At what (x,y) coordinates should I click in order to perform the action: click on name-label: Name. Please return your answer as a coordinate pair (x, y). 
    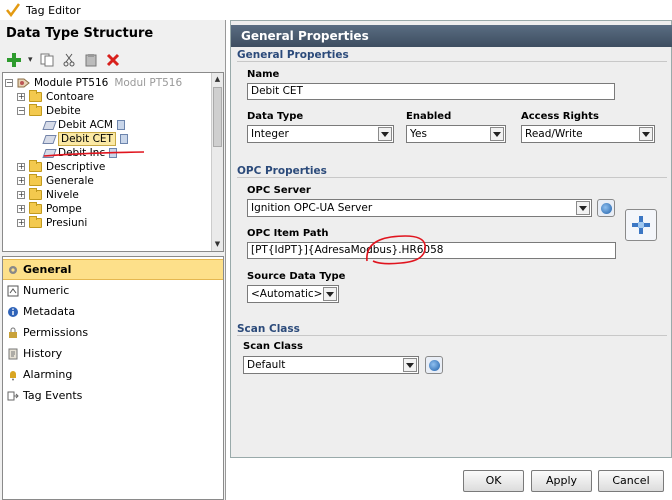
    Looking at the image, I should click on (263, 74).